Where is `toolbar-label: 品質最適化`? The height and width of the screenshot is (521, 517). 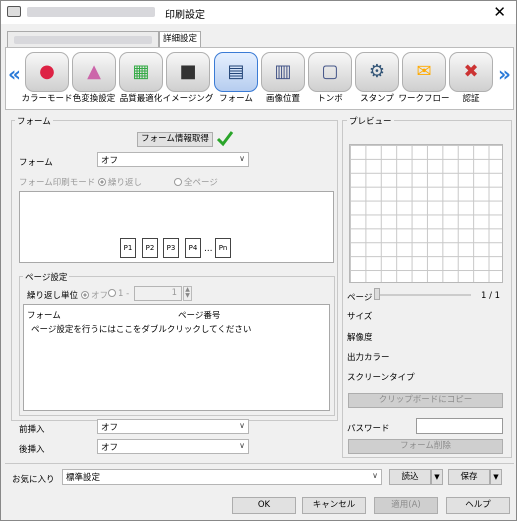 toolbar-label: 品質最適化 is located at coordinates (141, 99).